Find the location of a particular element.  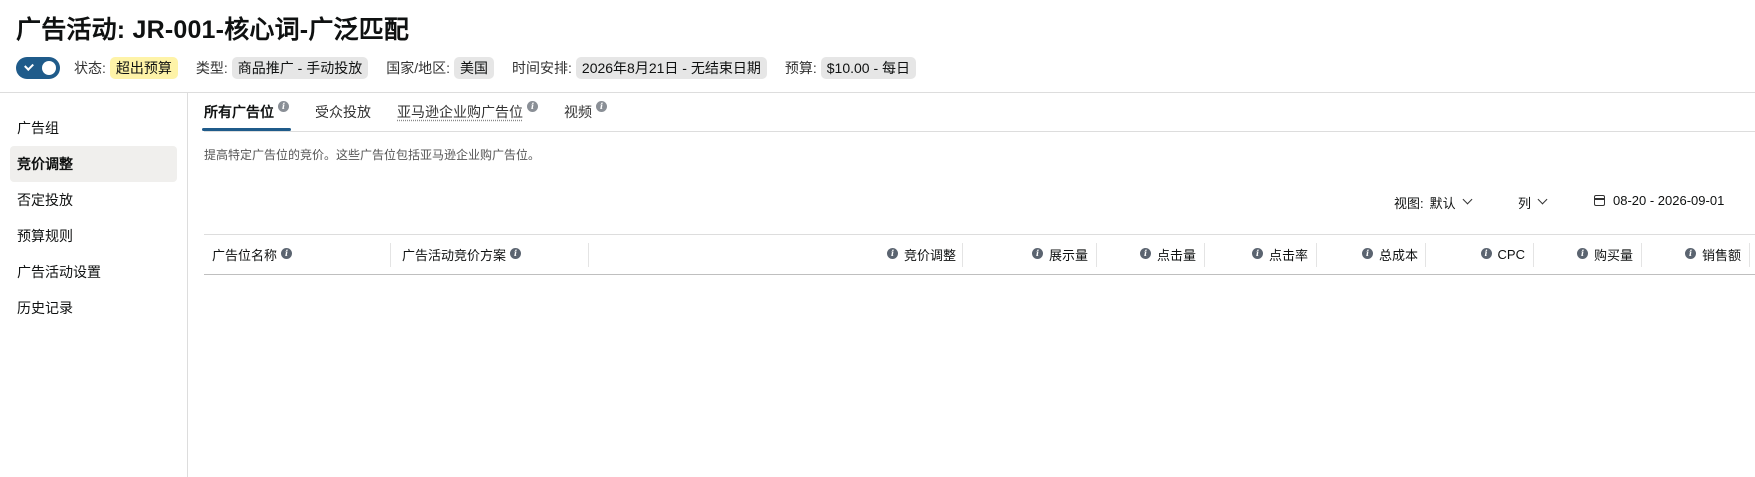

budget-label: 预算: is located at coordinates (800, 68).